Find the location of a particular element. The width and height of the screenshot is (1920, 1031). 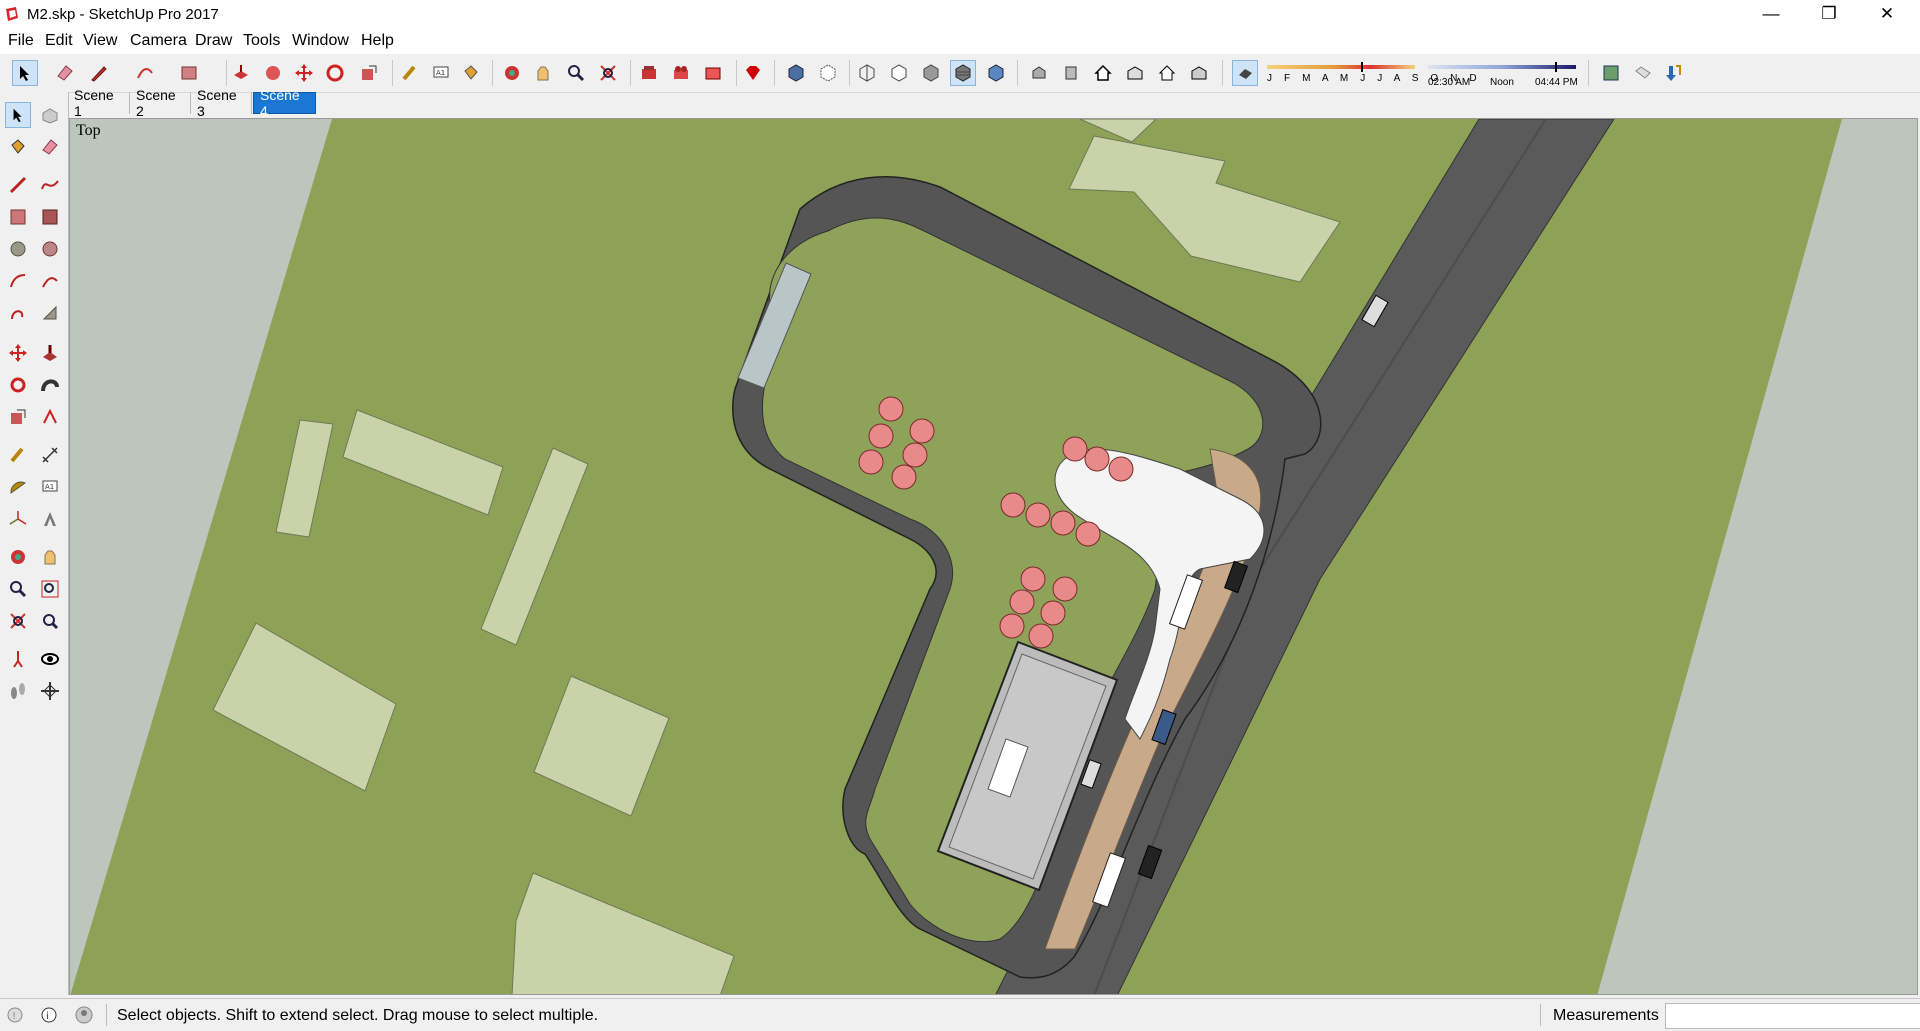

text-icon: A1 is located at coordinates (441, 73).